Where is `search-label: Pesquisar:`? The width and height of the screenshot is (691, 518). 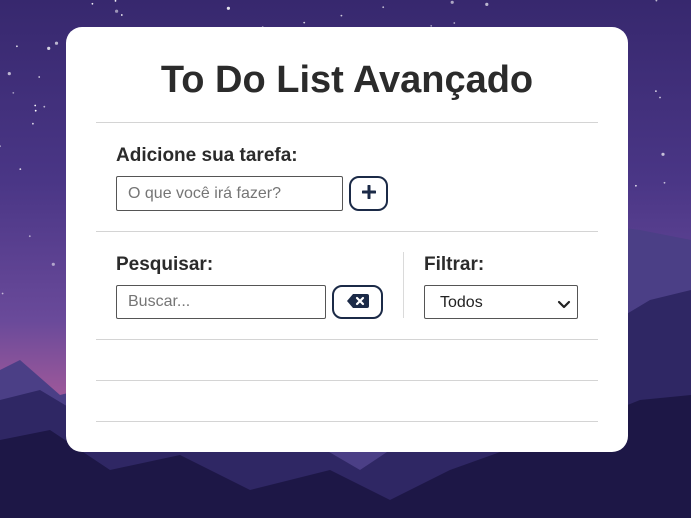 search-label: Pesquisar: is located at coordinates (165, 264).